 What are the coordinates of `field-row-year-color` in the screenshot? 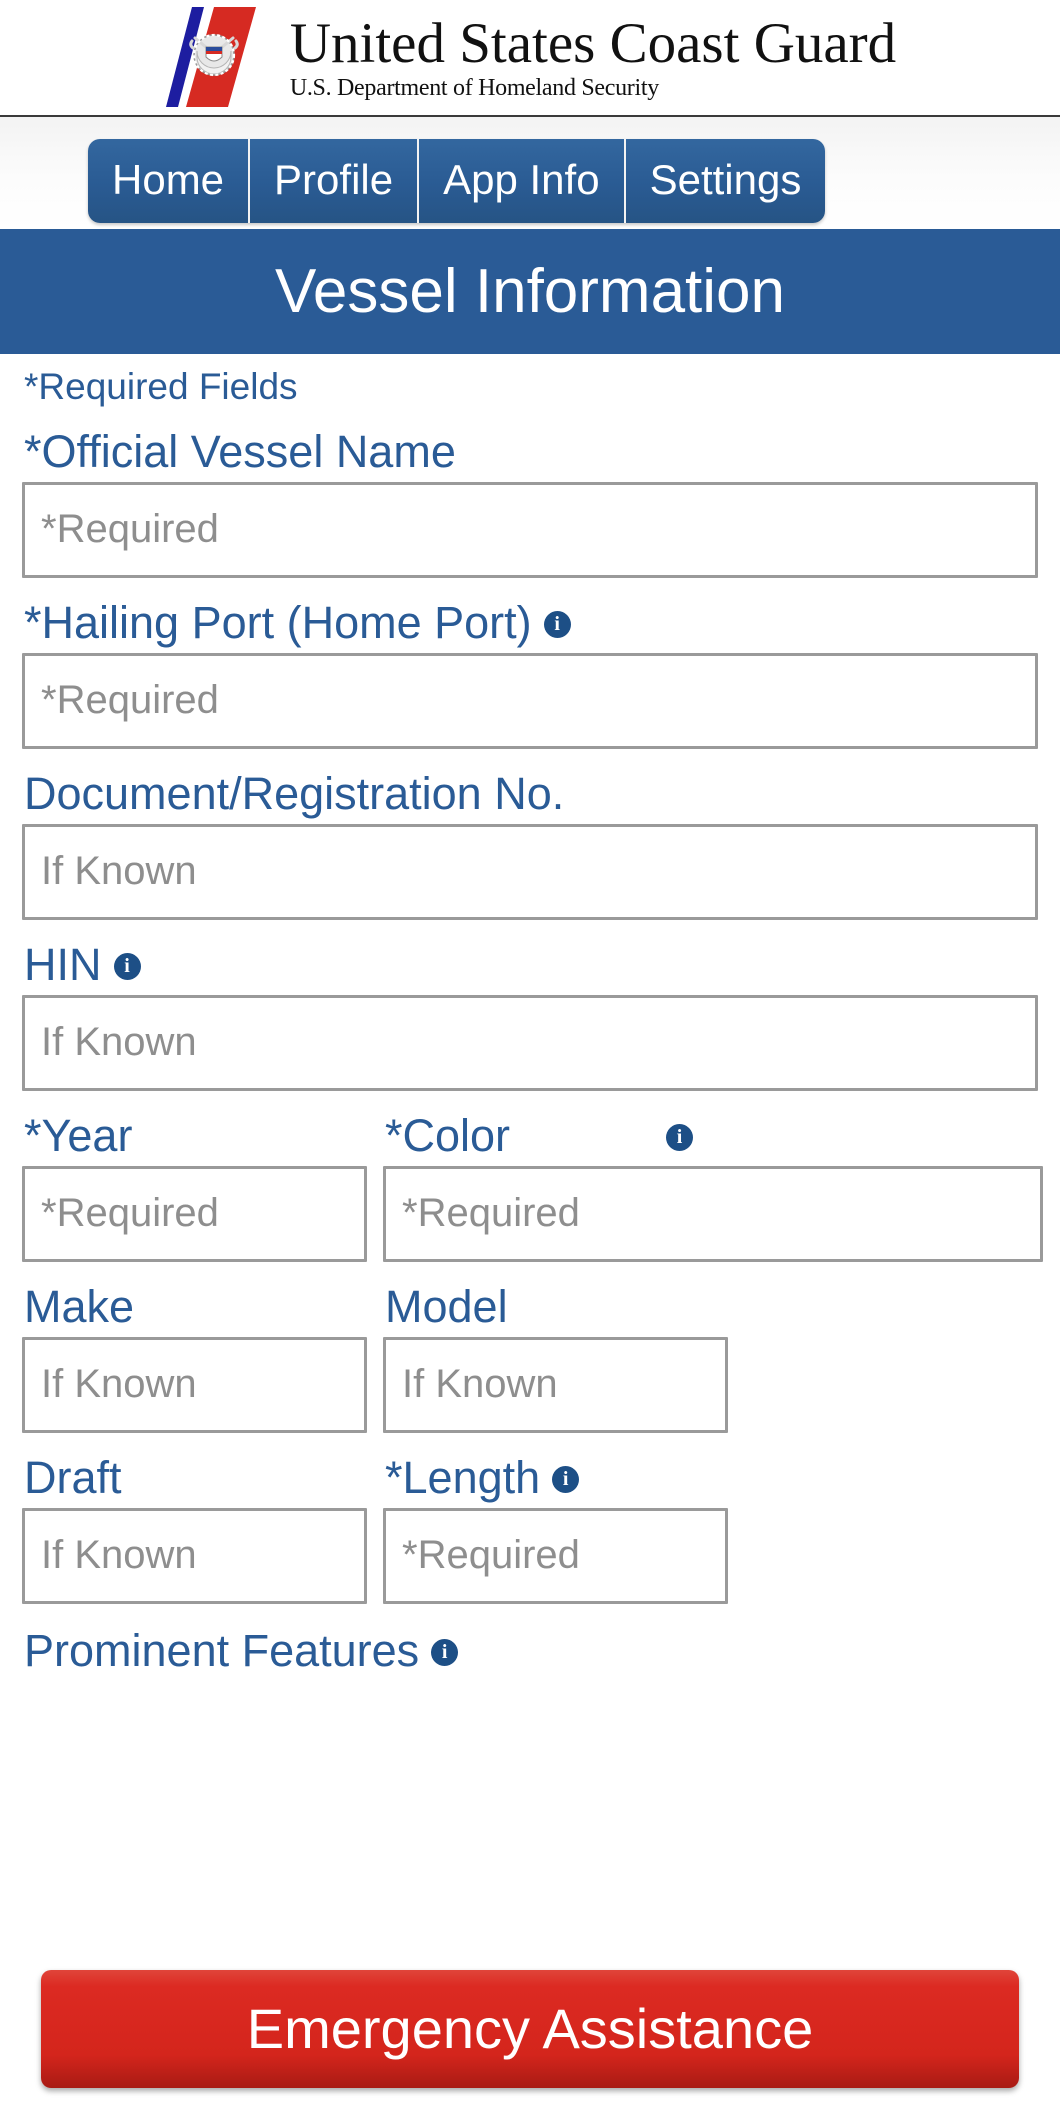 It's located at (532, 1213).